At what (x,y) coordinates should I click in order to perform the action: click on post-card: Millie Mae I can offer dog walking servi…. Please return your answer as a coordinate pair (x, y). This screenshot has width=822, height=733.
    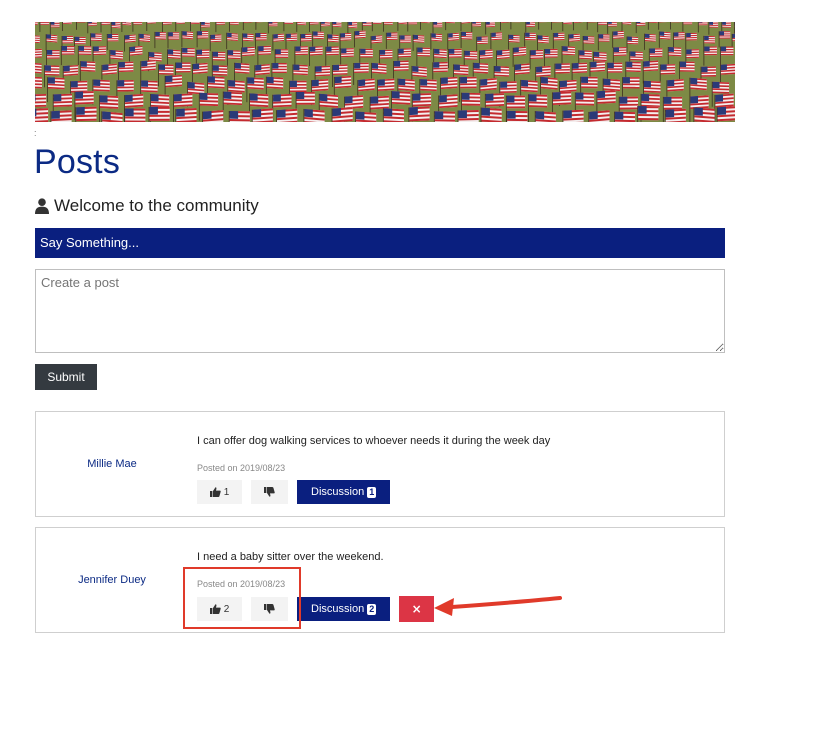
    Looking at the image, I should click on (380, 464).